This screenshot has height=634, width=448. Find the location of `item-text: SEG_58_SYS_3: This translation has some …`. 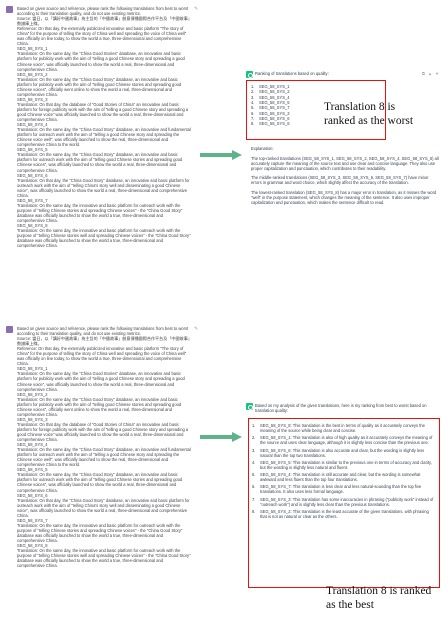

item-text: SEG_58_SYS_3: This translation has some … is located at coordinates (347, 501).